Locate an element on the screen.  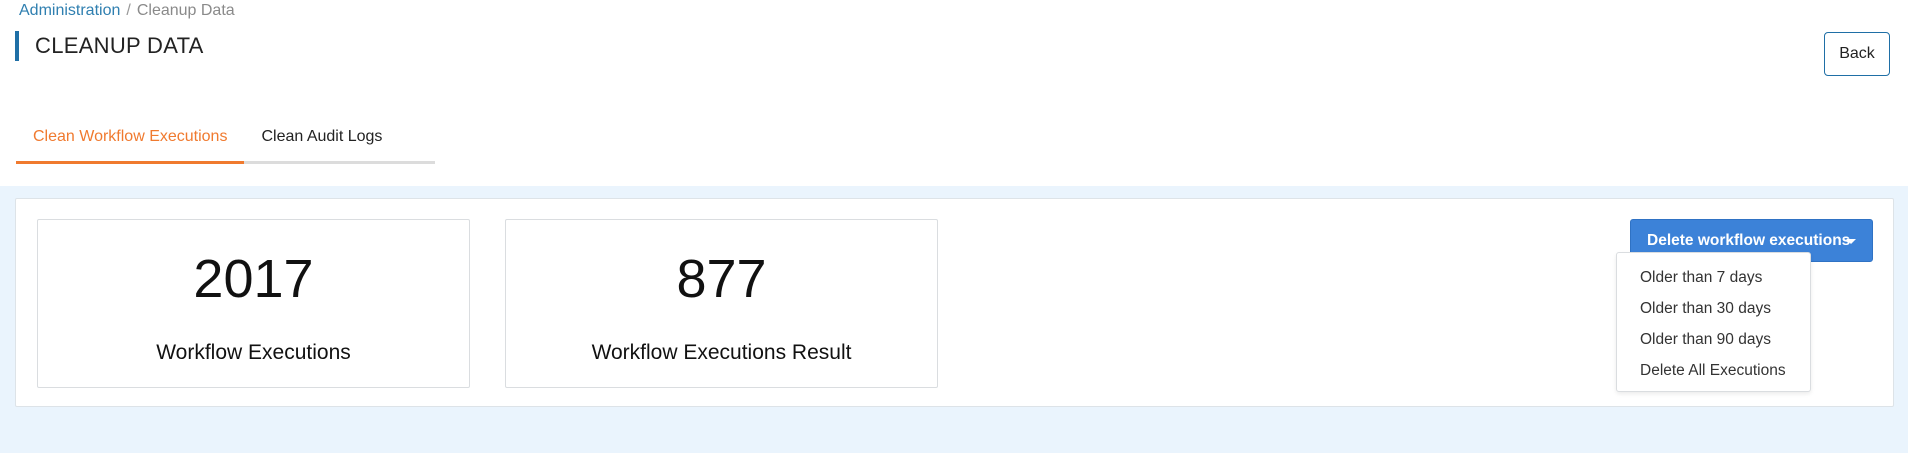
workflow-executions-card: 2017 Workflow Executions is located at coordinates (253, 303).